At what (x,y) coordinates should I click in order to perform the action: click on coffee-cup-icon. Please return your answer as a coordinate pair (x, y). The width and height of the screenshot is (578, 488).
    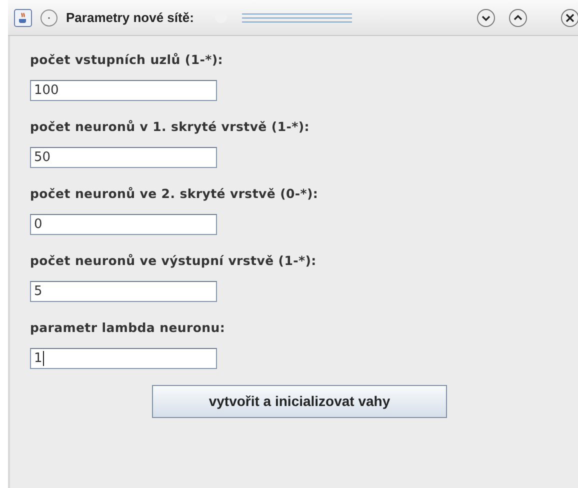
    Looking at the image, I should click on (23, 17).